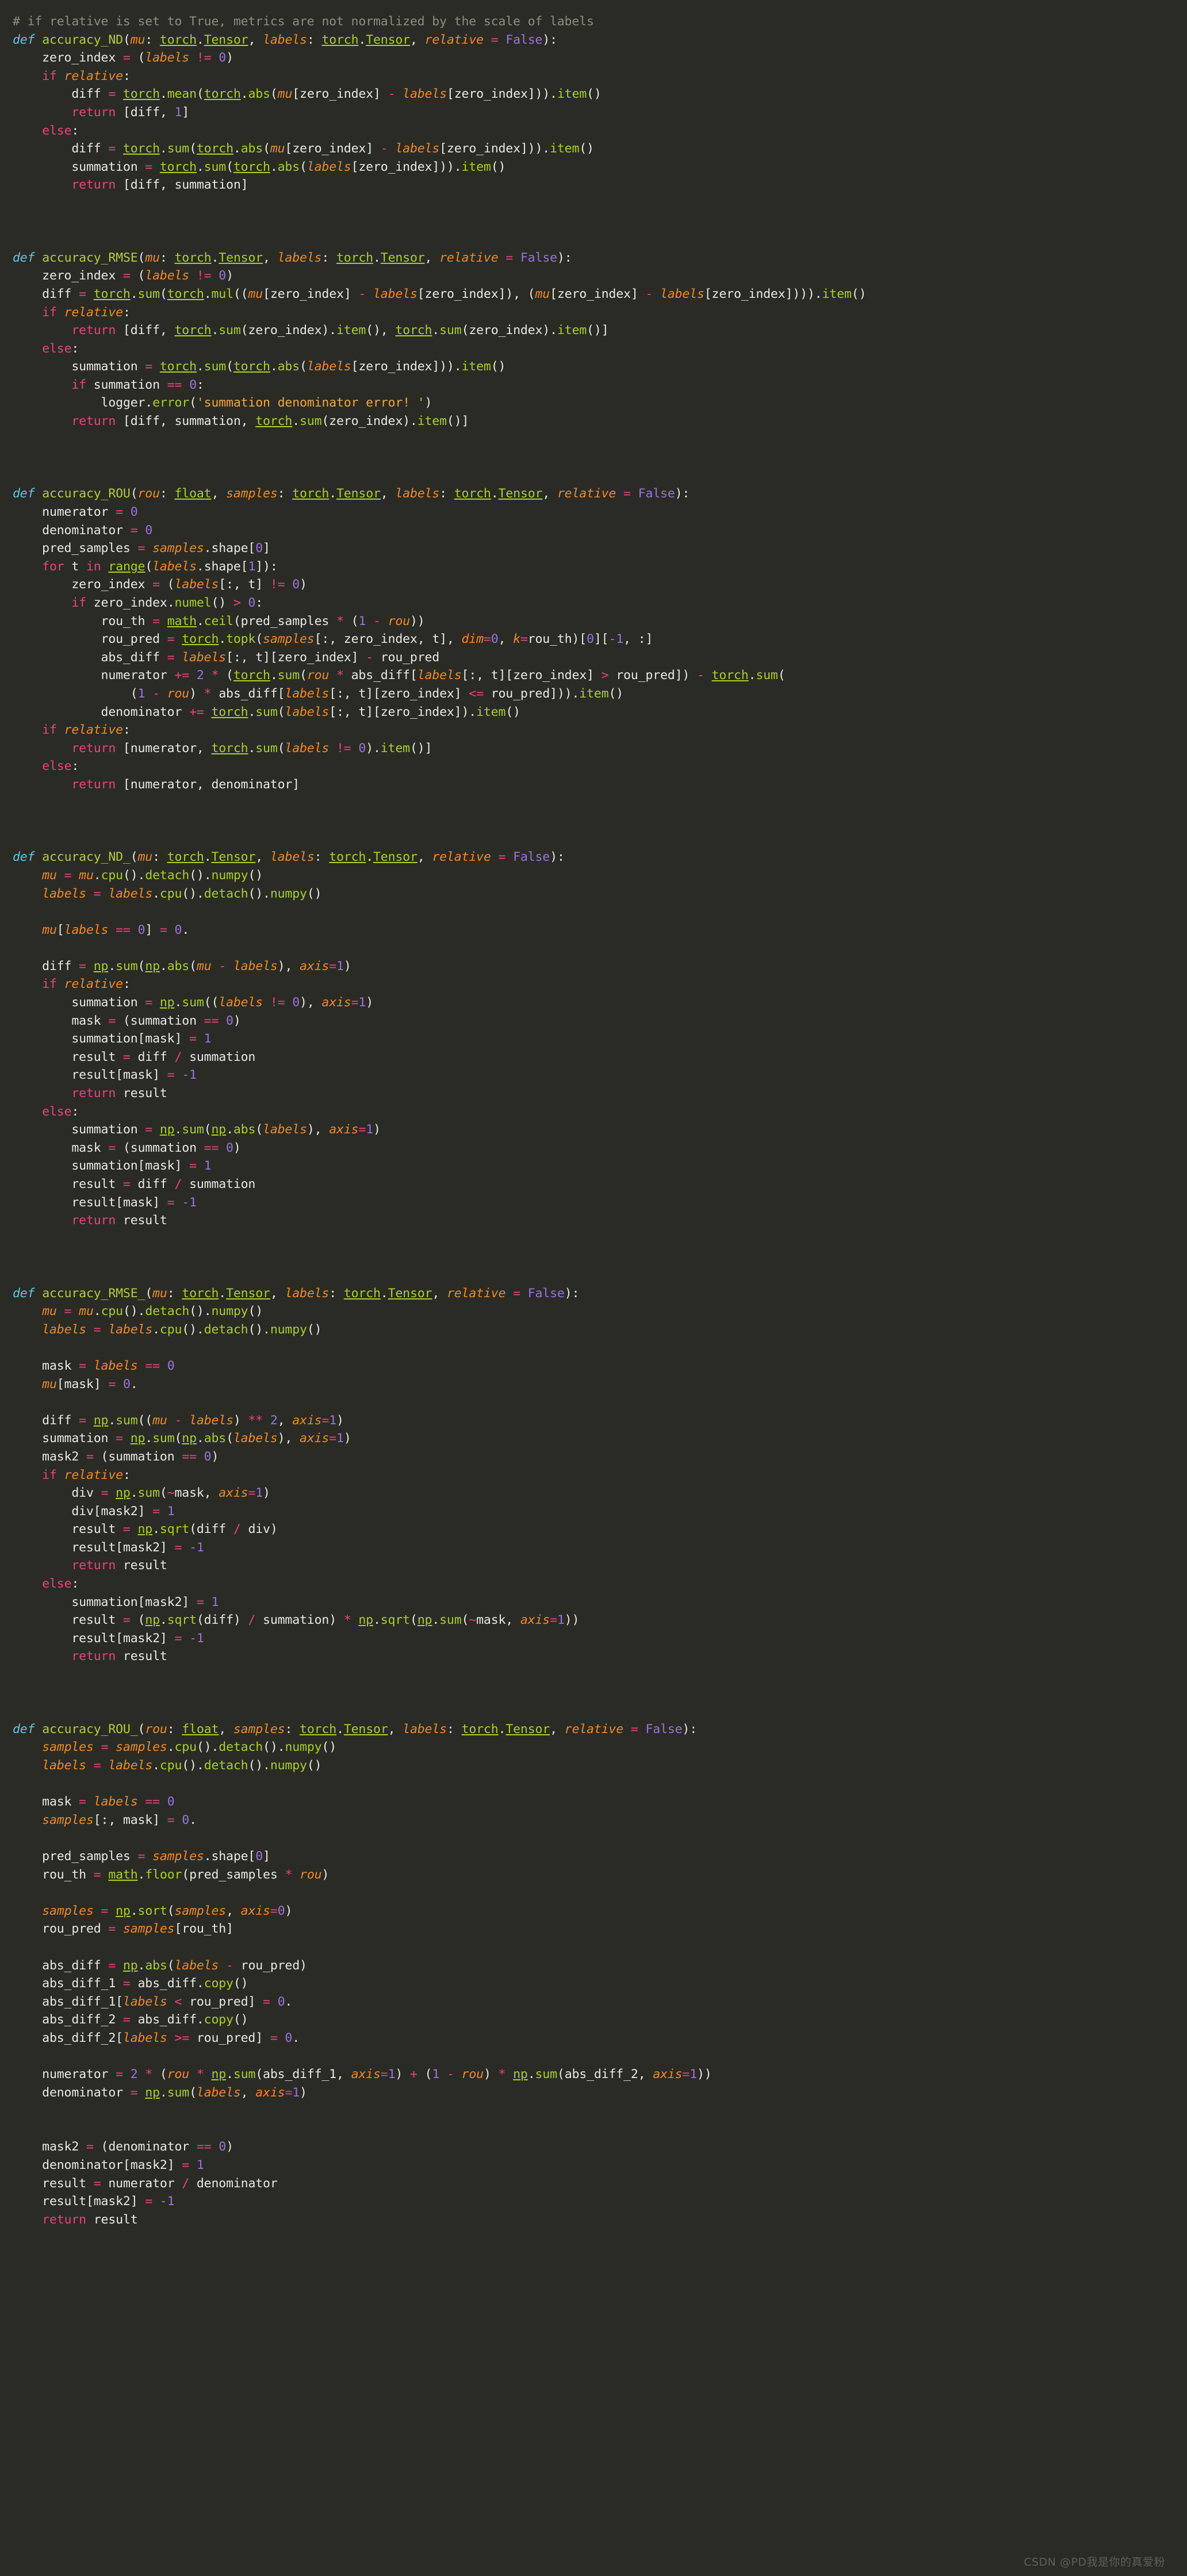  I want to click on code-token: Tensor, so click(248, 1293).